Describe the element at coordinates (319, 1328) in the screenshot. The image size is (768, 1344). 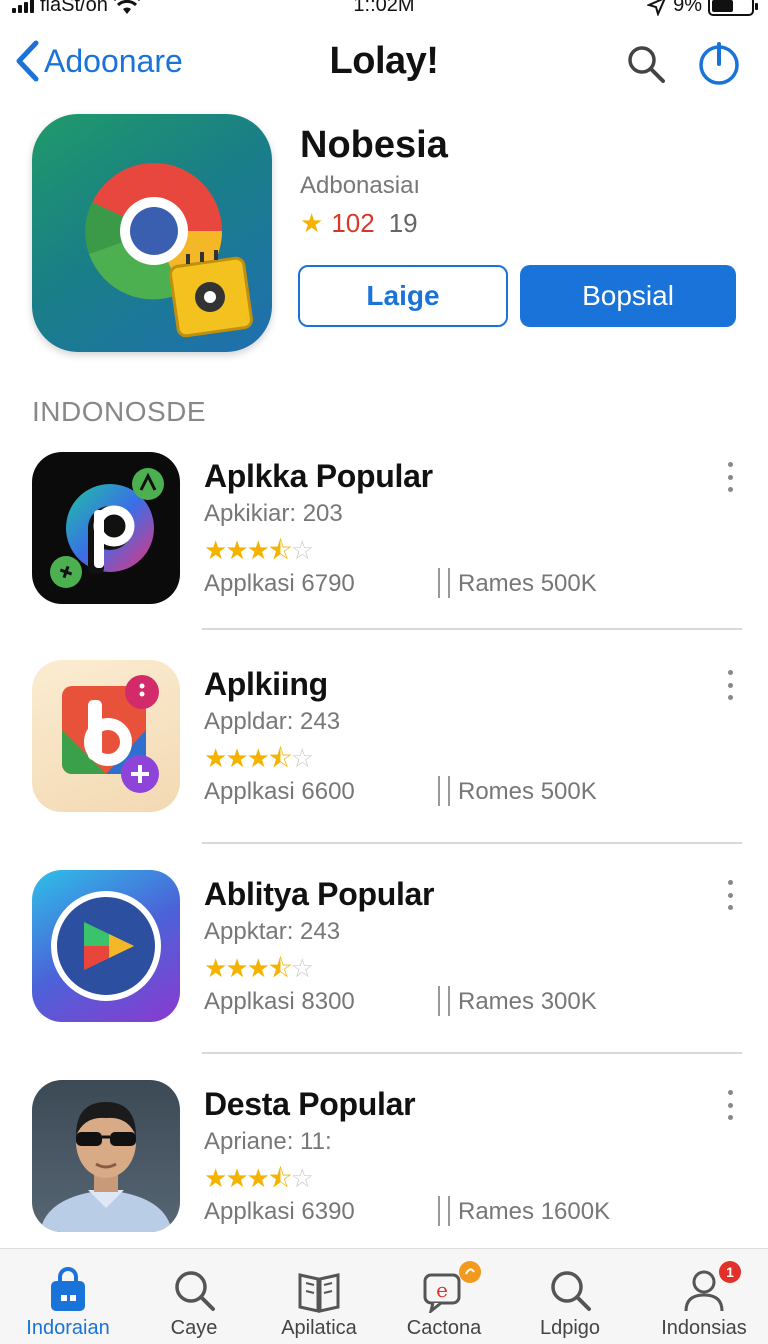
I see `tab-label: Apilatica` at that location.